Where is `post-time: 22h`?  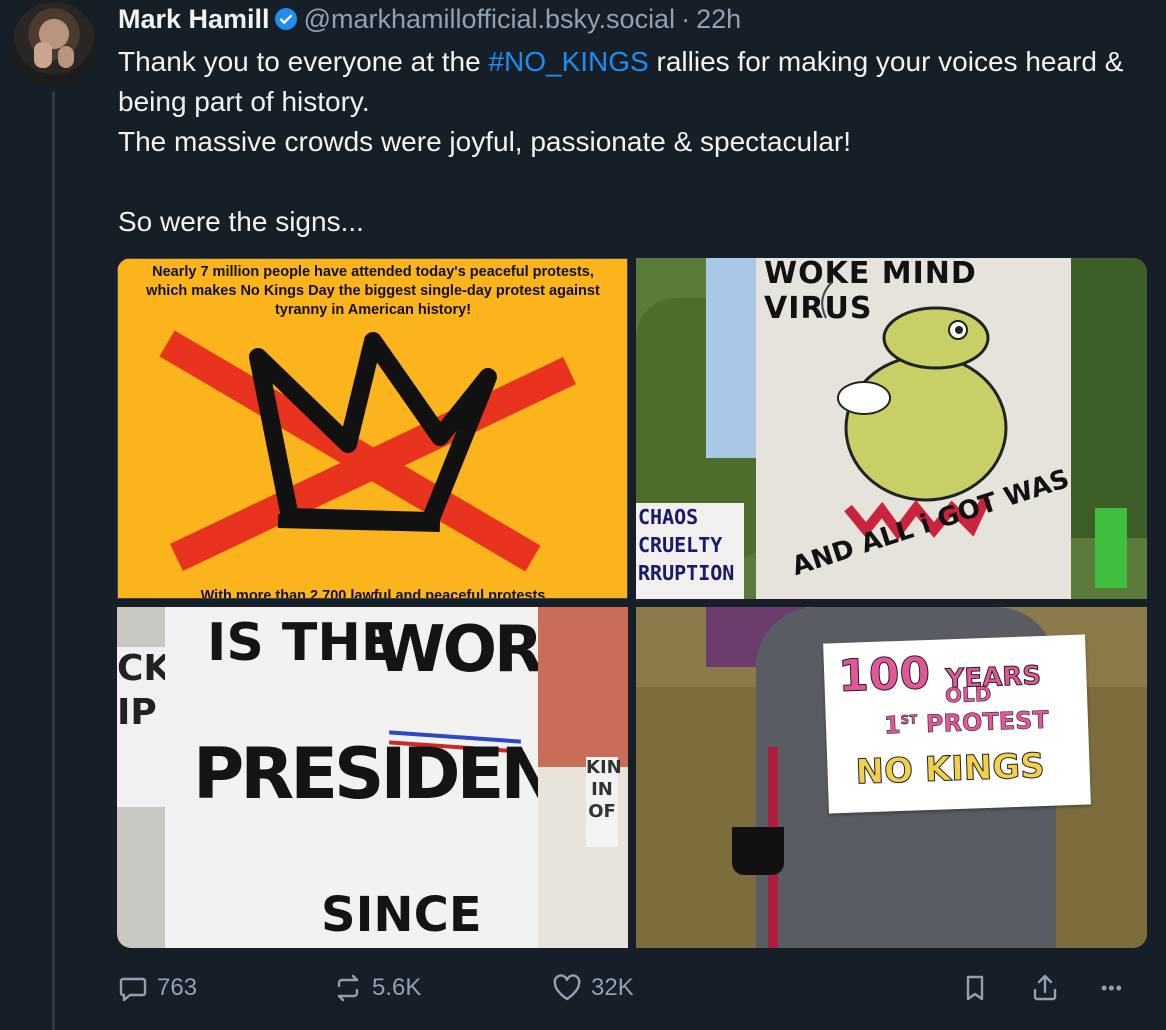 post-time: 22h is located at coordinates (718, 19).